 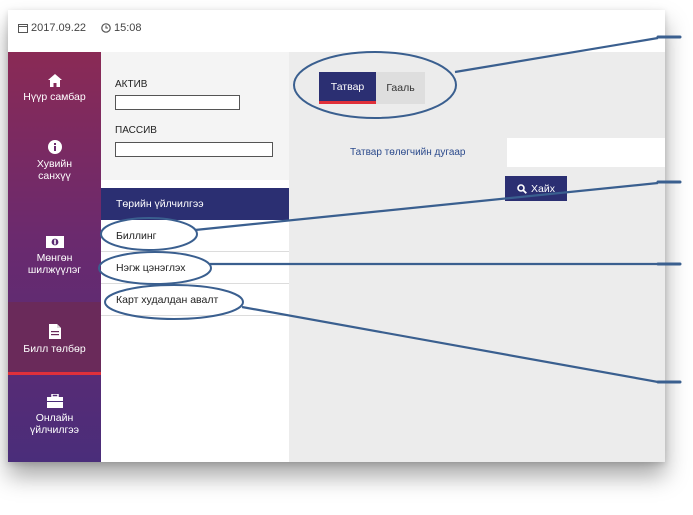 I want to click on active-value-box, so click(x=177, y=102).